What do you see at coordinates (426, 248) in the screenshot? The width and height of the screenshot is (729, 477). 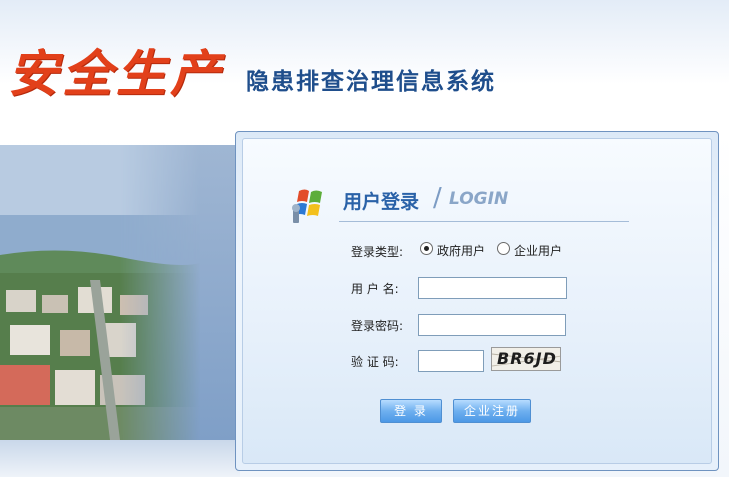 I see `radio-gov-user` at bounding box center [426, 248].